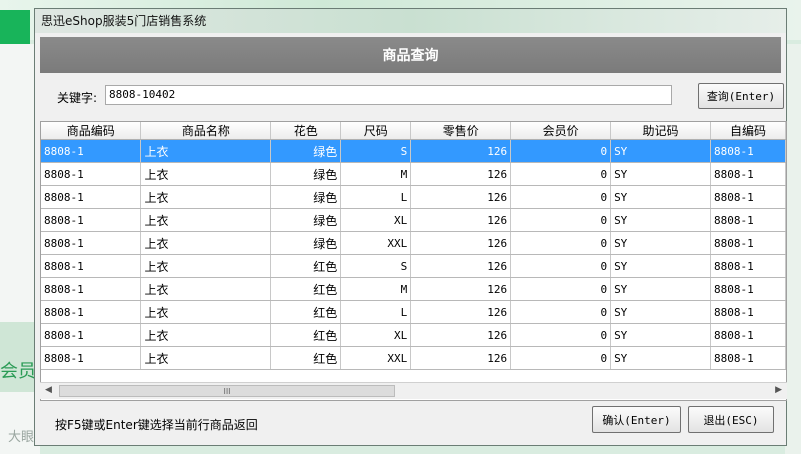 This screenshot has width=801, height=454. I want to click on table-row: 8808-1 上衣 红色 S 126 0 SY 8808-1, so click(413, 266).